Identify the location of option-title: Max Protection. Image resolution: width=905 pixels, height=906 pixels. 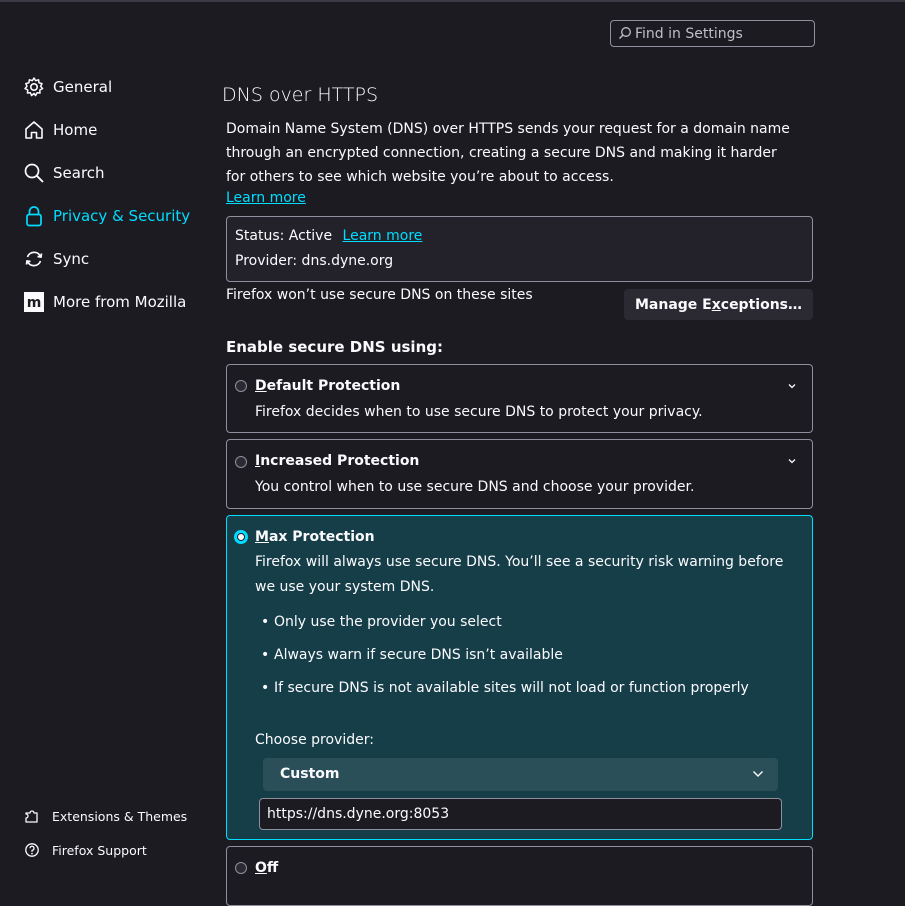
(315, 537).